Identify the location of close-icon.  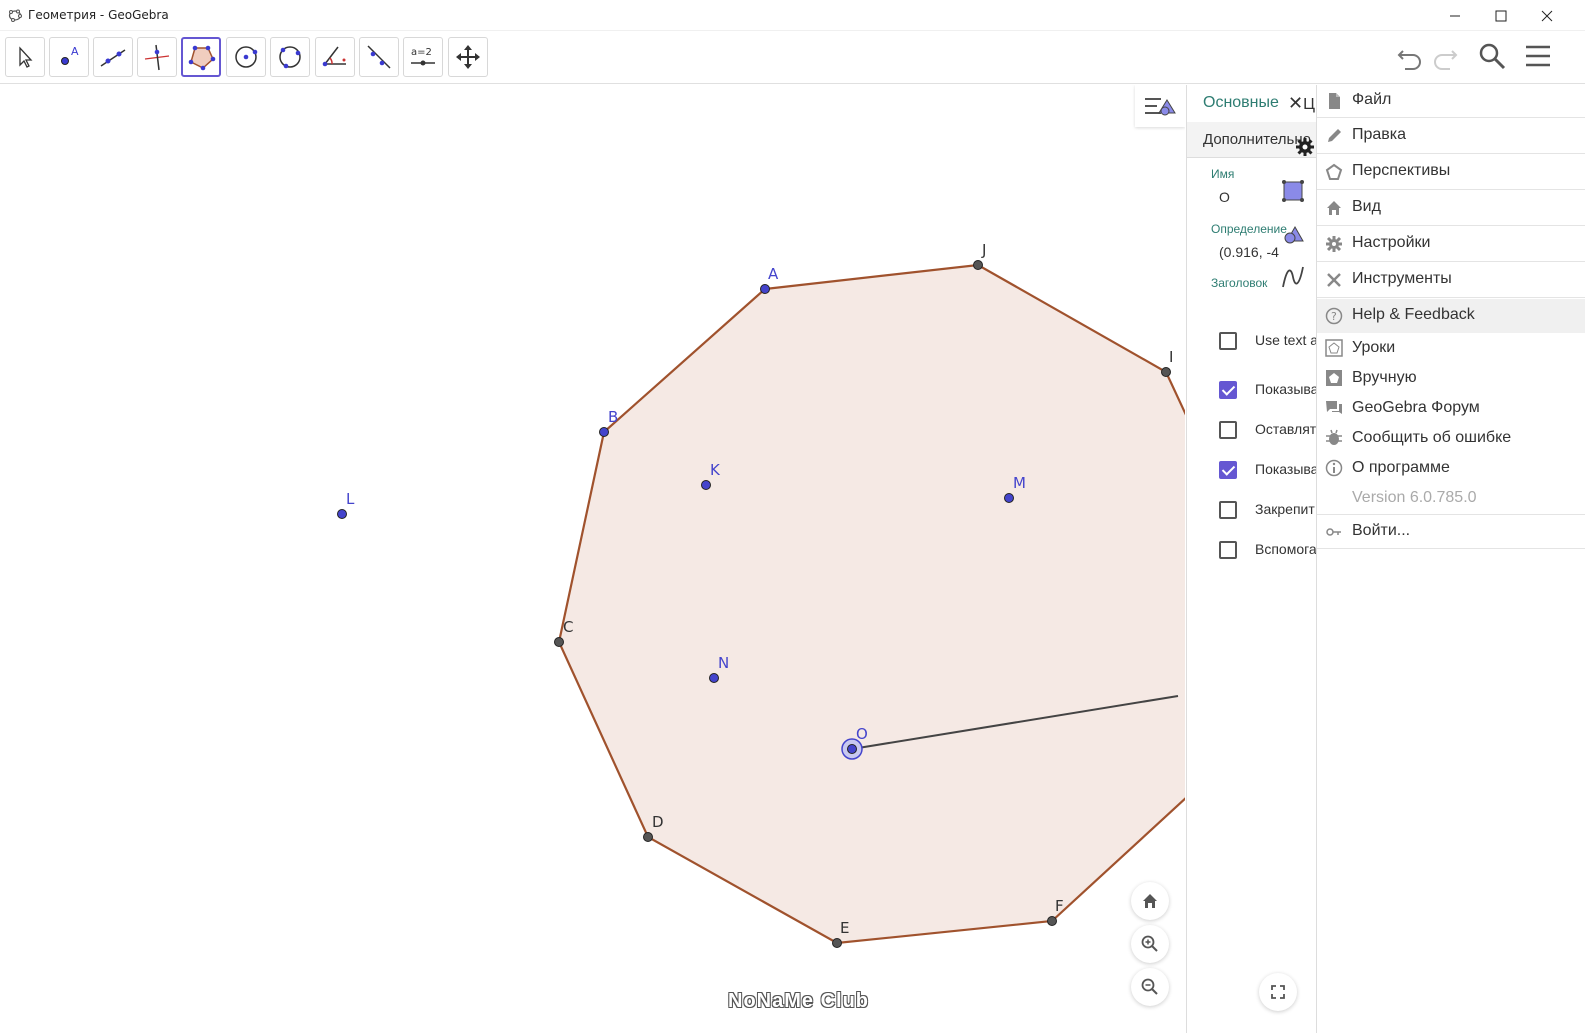
(1547, 15).